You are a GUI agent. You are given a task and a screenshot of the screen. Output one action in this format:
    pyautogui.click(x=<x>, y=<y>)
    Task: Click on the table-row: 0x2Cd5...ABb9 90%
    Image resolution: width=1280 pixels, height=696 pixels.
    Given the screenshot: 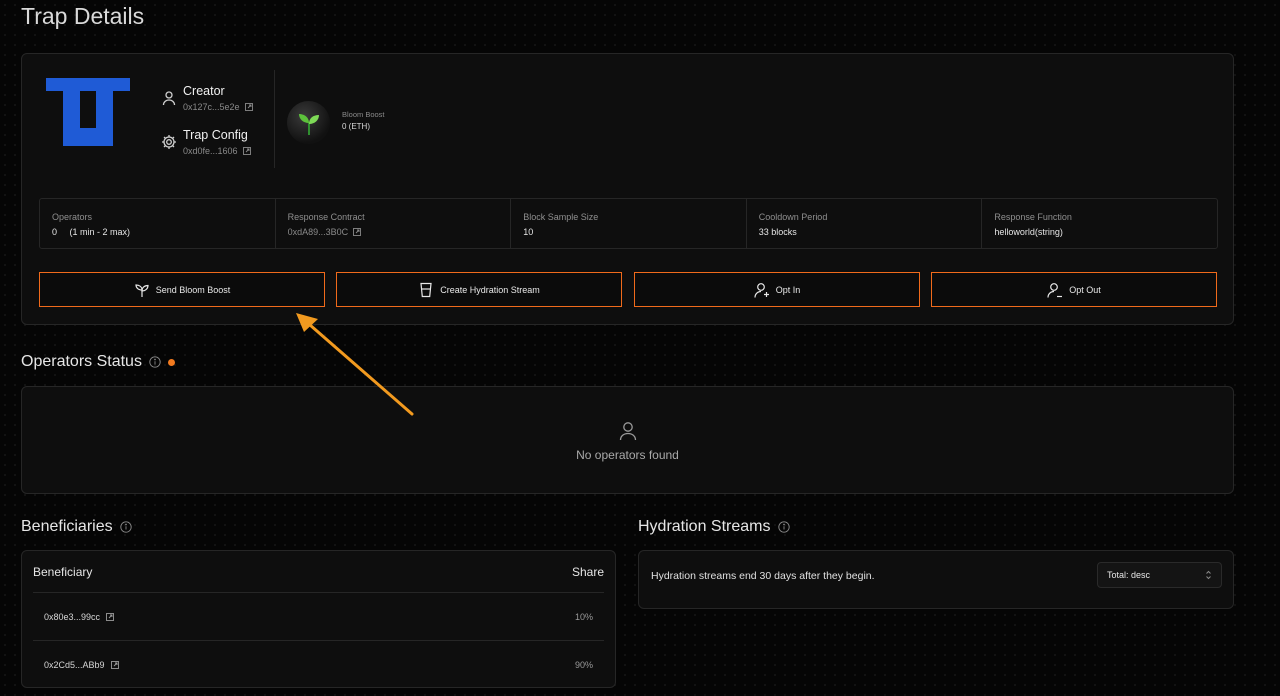 What is the action you would take?
    pyautogui.click(x=318, y=664)
    